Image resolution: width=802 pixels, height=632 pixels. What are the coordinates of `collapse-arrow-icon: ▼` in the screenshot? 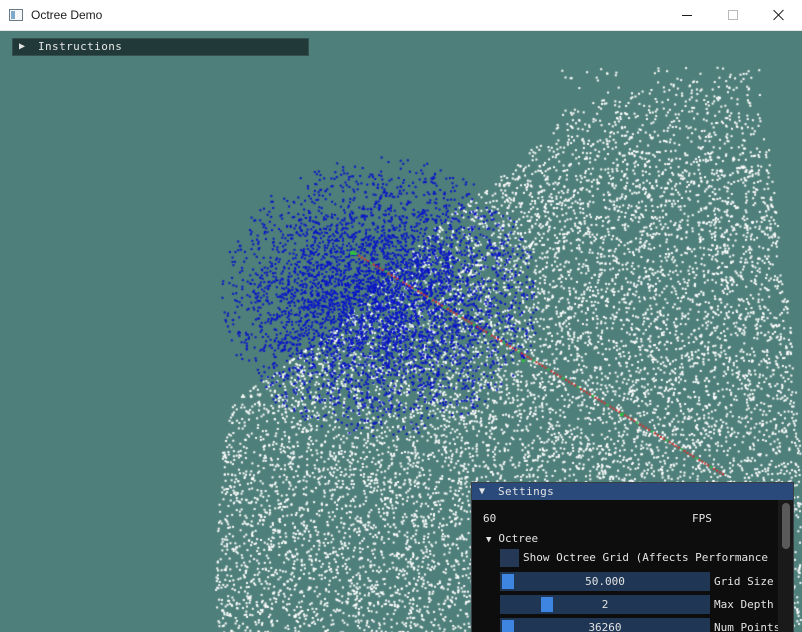 It's located at (482, 491).